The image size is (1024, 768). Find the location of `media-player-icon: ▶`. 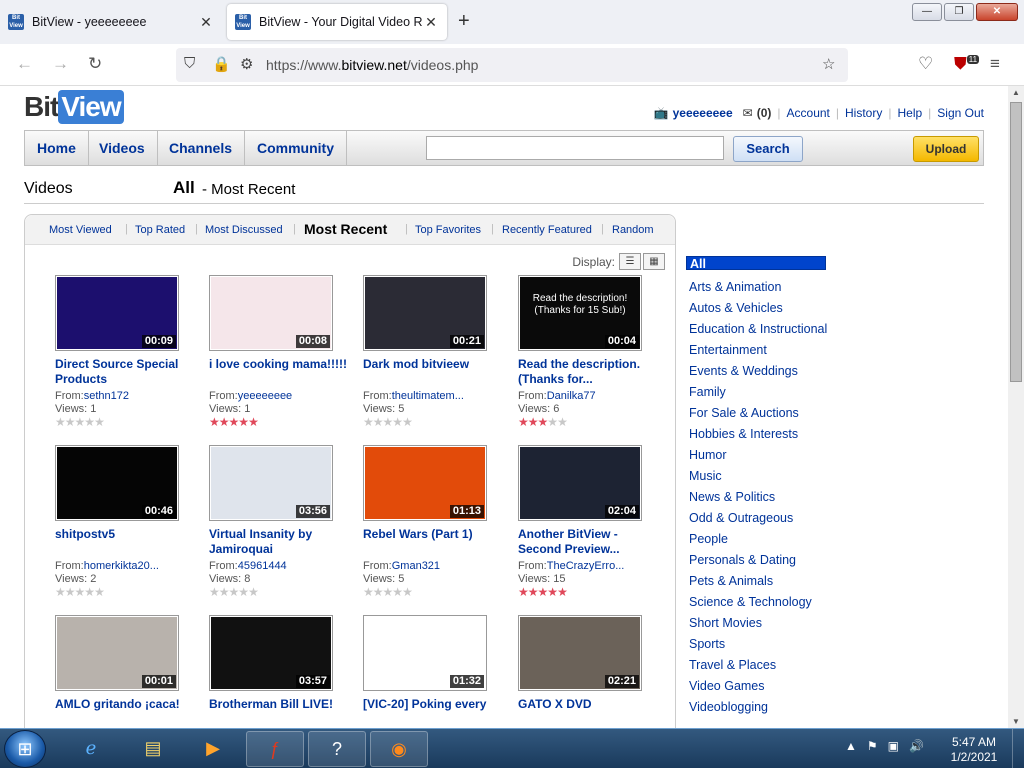

media-player-icon: ▶ is located at coordinates (213, 749).